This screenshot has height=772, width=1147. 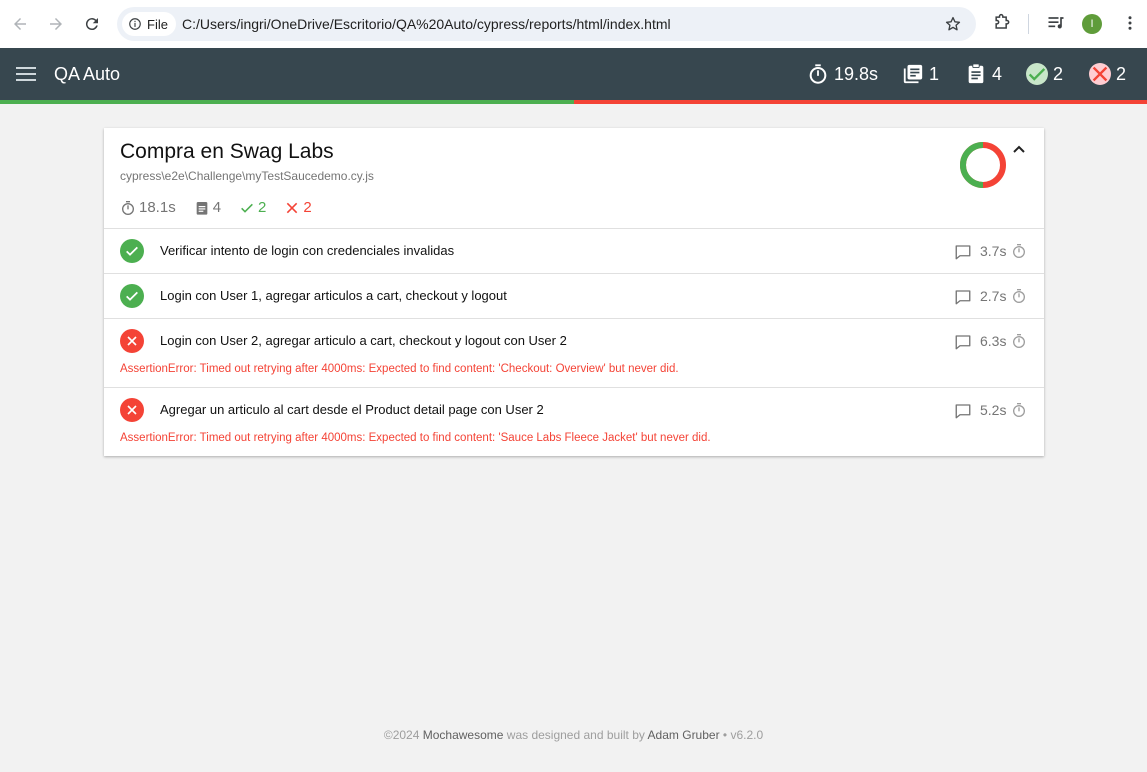 I want to click on profile-avatar: I, so click(x=1092, y=24).